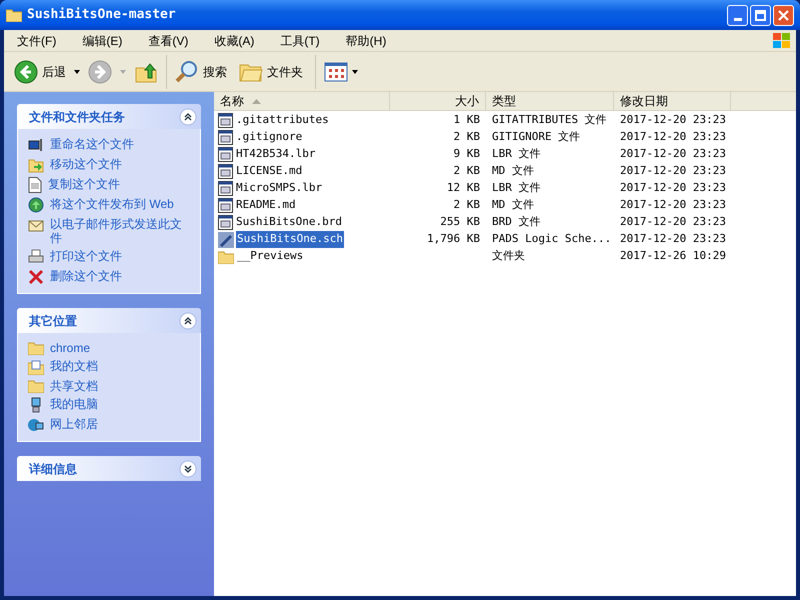 The image size is (800, 600). I want to click on rename-icon, so click(36, 145).